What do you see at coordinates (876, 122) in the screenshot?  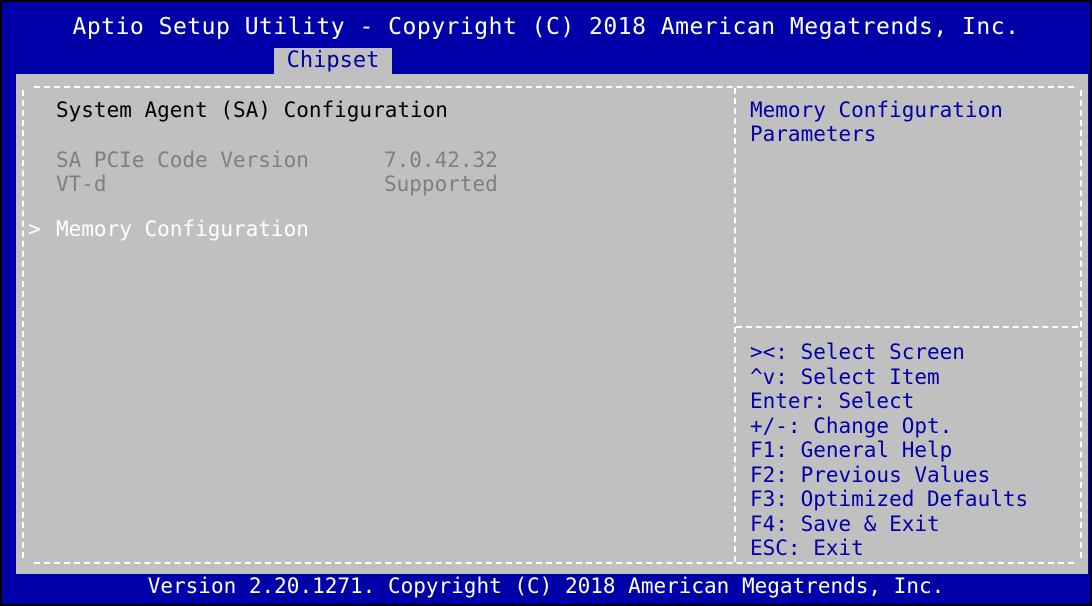 I see `help-description: Memory Configuration Parameters` at bounding box center [876, 122].